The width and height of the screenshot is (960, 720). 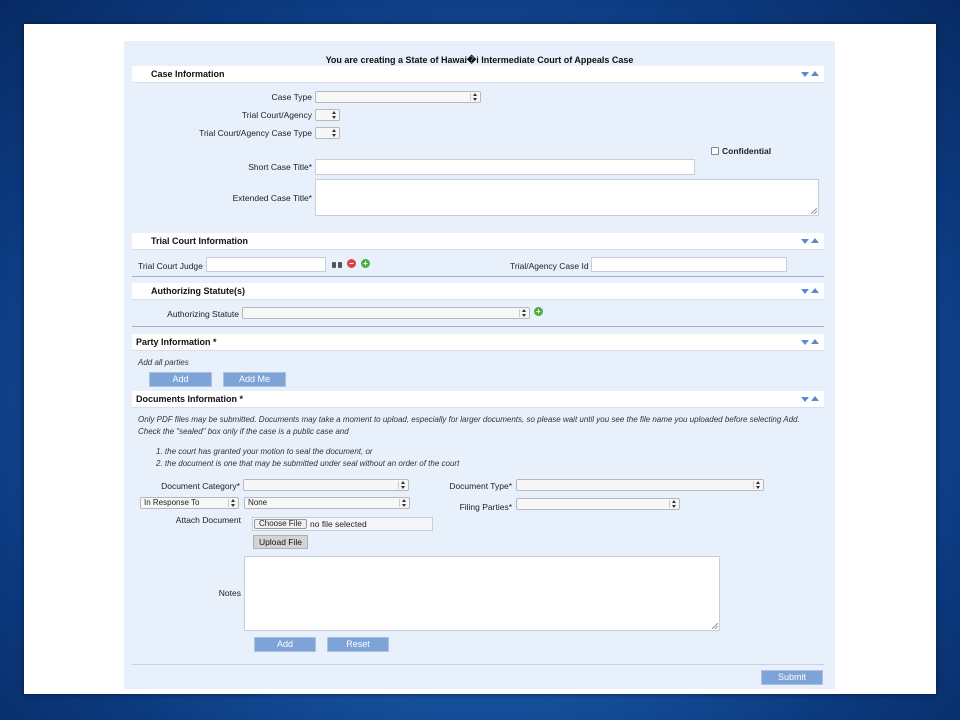 I want to click on trial-court-case-type-select, so click(x=327, y=133).